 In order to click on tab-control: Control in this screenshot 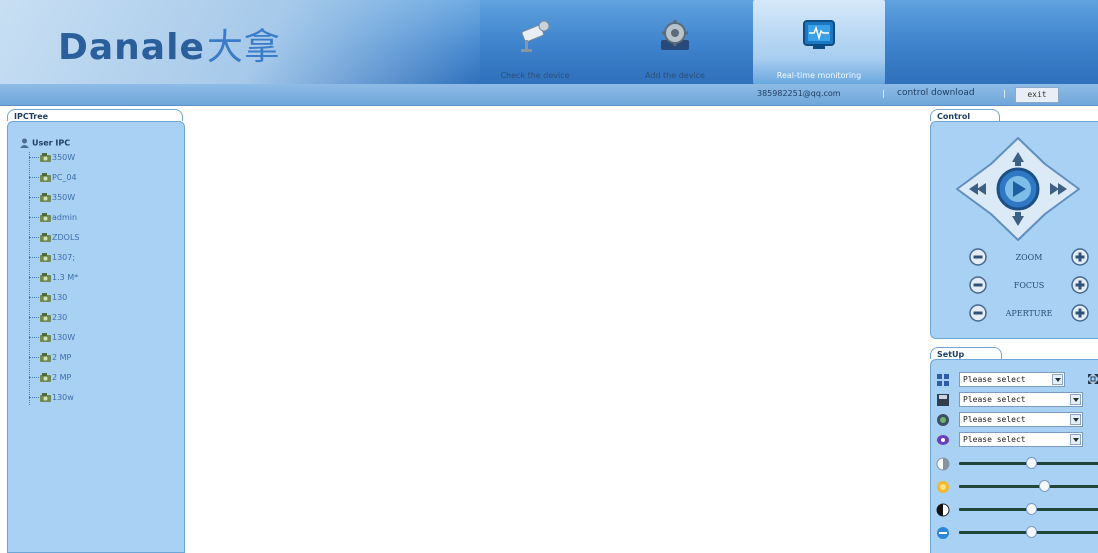, I will do `click(965, 115)`.